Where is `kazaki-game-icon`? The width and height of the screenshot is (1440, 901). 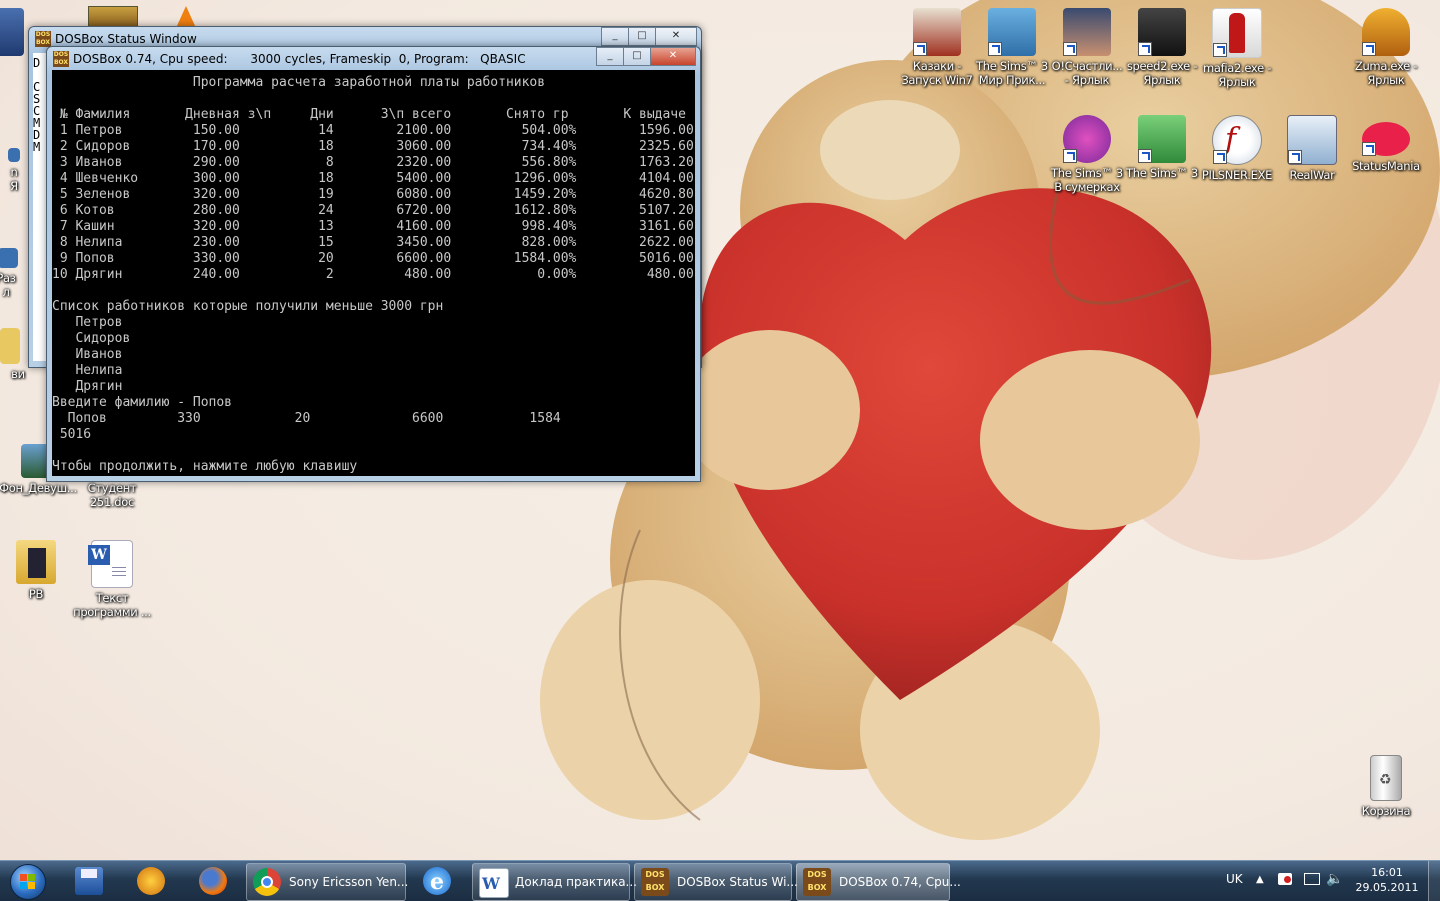
kazaki-game-icon is located at coordinates (937, 32).